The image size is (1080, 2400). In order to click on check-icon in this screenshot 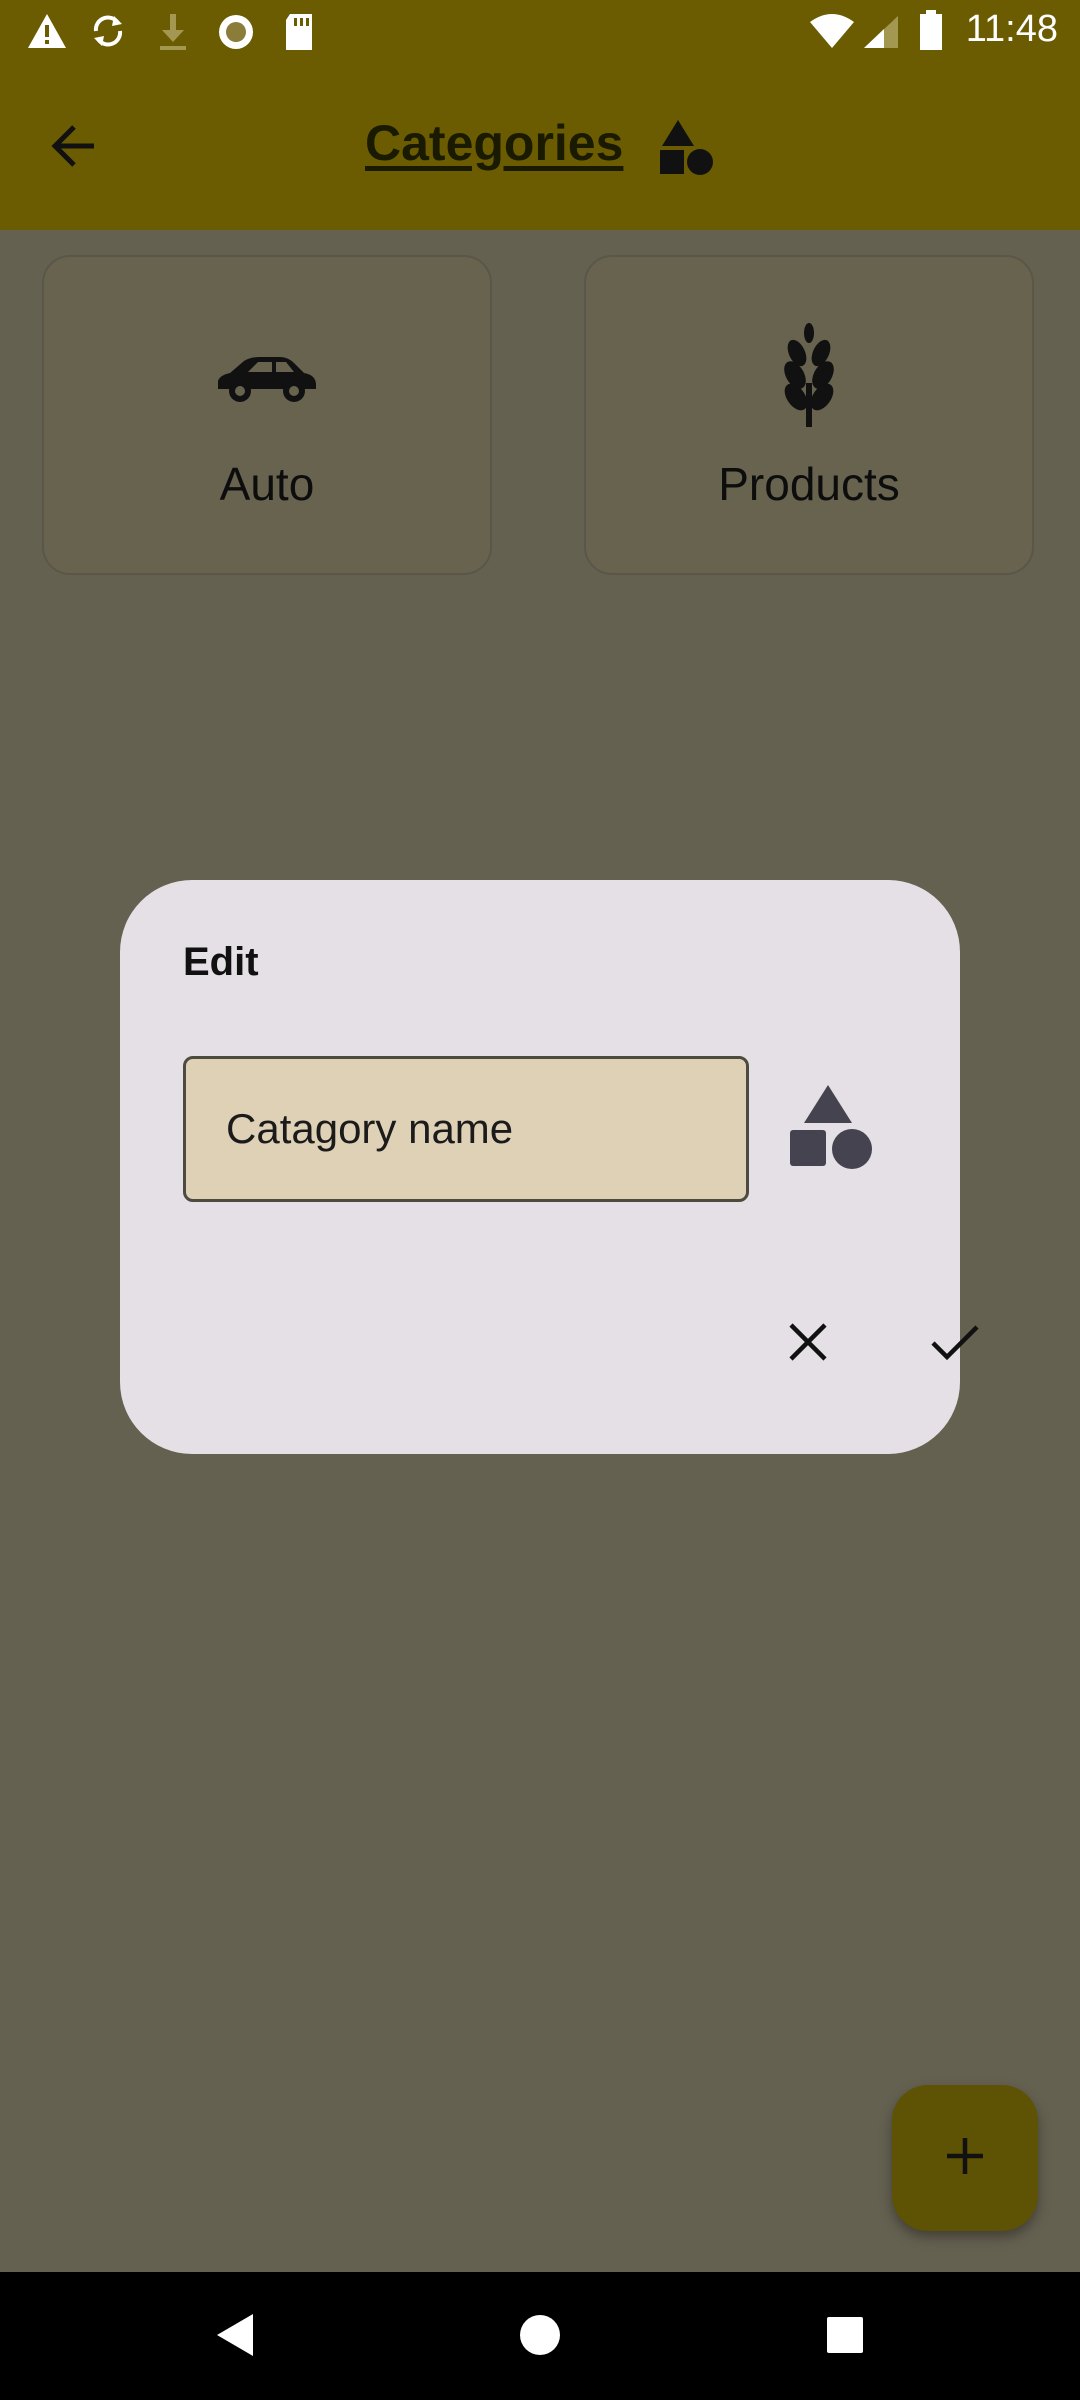, I will do `click(955, 1344)`.